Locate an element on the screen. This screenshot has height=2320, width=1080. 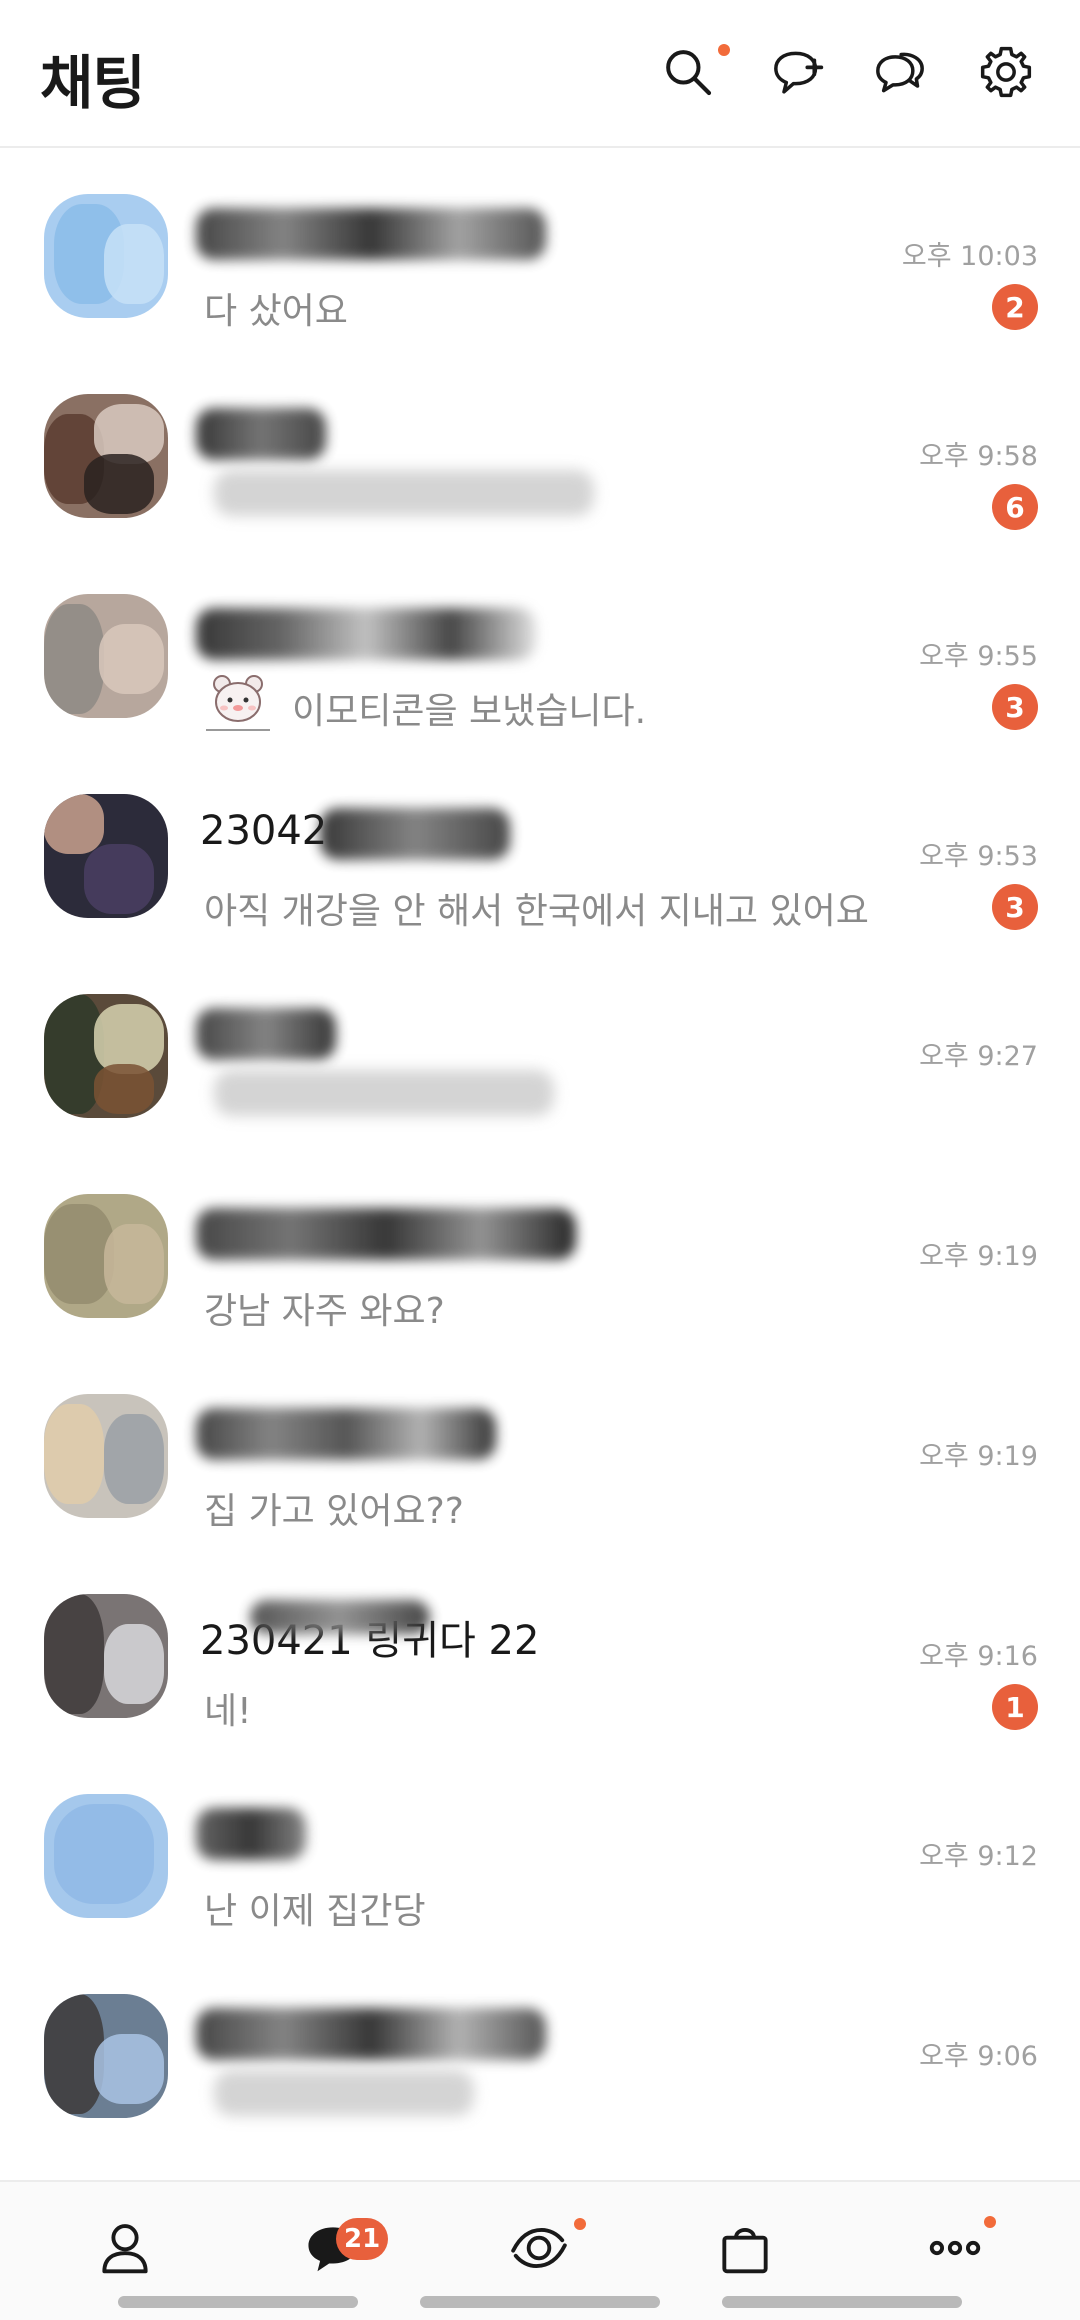
eye-icon is located at coordinates (539, 2248).